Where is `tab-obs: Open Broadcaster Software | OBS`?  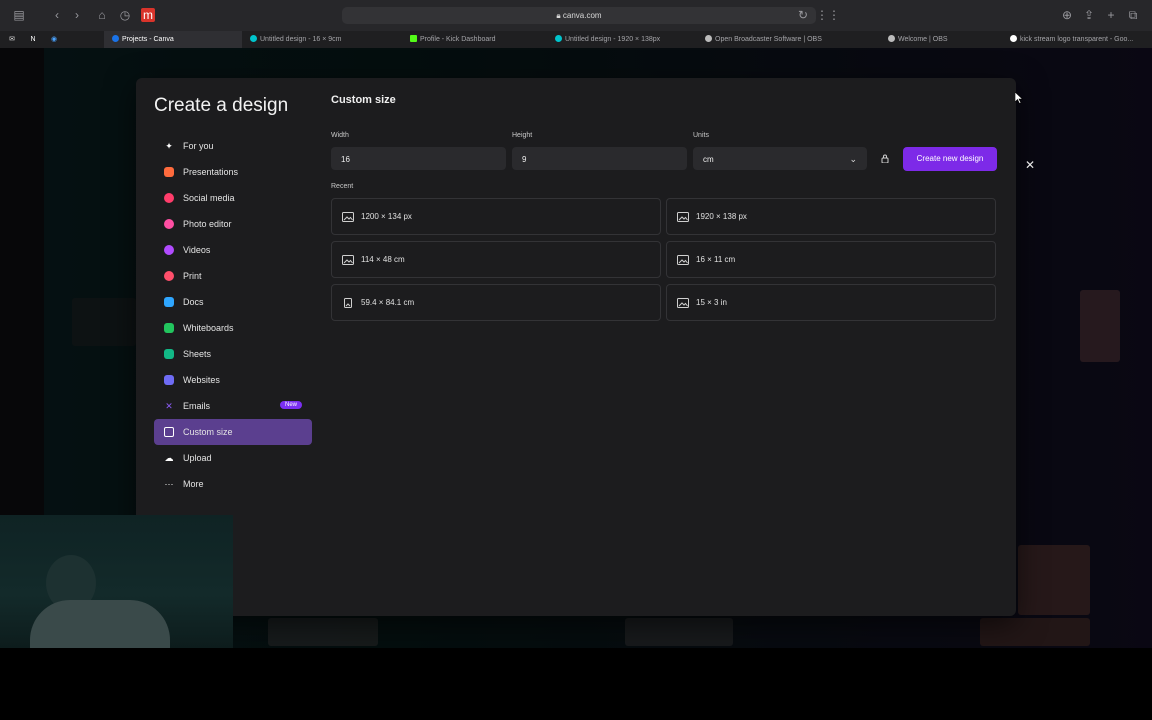
tab-obs: Open Broadcaster Software | OBS is located at coordinates (780, 39).